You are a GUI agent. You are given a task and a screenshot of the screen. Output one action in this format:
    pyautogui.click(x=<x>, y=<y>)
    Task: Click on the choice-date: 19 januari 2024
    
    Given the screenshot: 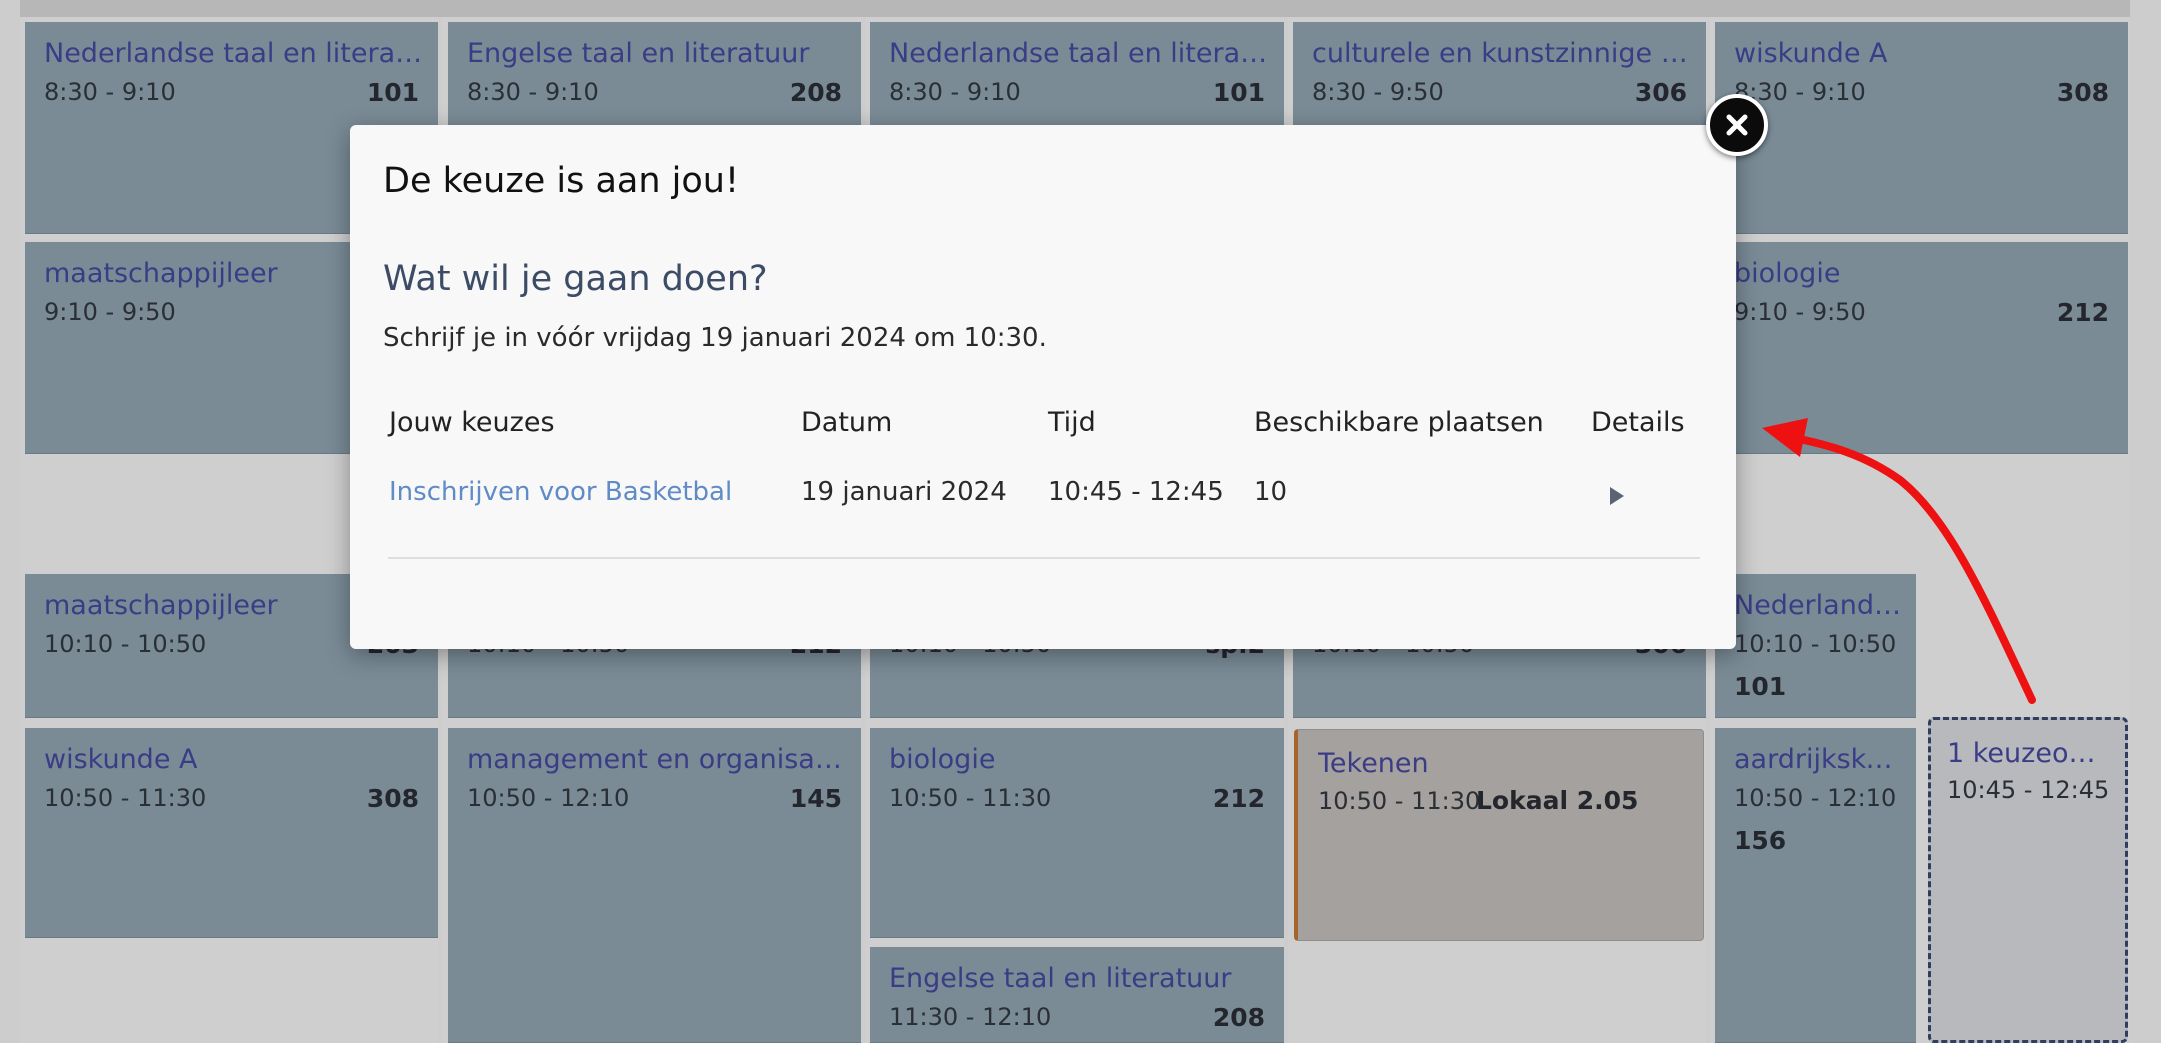 What is the action you would take?
    pyautogui.click(x=904, y=492)
    